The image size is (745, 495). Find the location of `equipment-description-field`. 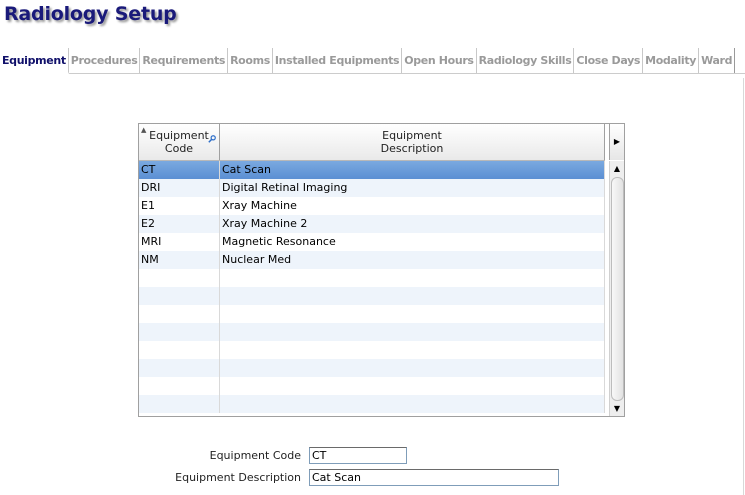

equipment-description-field is located at coordinates (434, 477).